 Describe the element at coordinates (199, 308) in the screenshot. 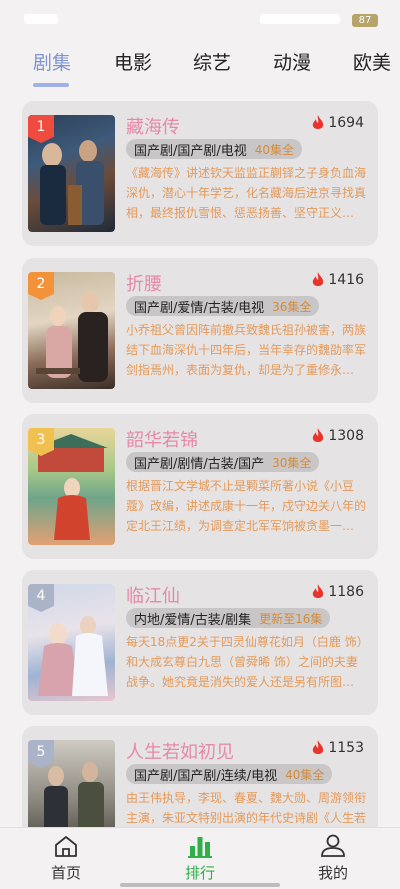

I see `genre-text: 国产剧/爱情/古装/电视` at that location.